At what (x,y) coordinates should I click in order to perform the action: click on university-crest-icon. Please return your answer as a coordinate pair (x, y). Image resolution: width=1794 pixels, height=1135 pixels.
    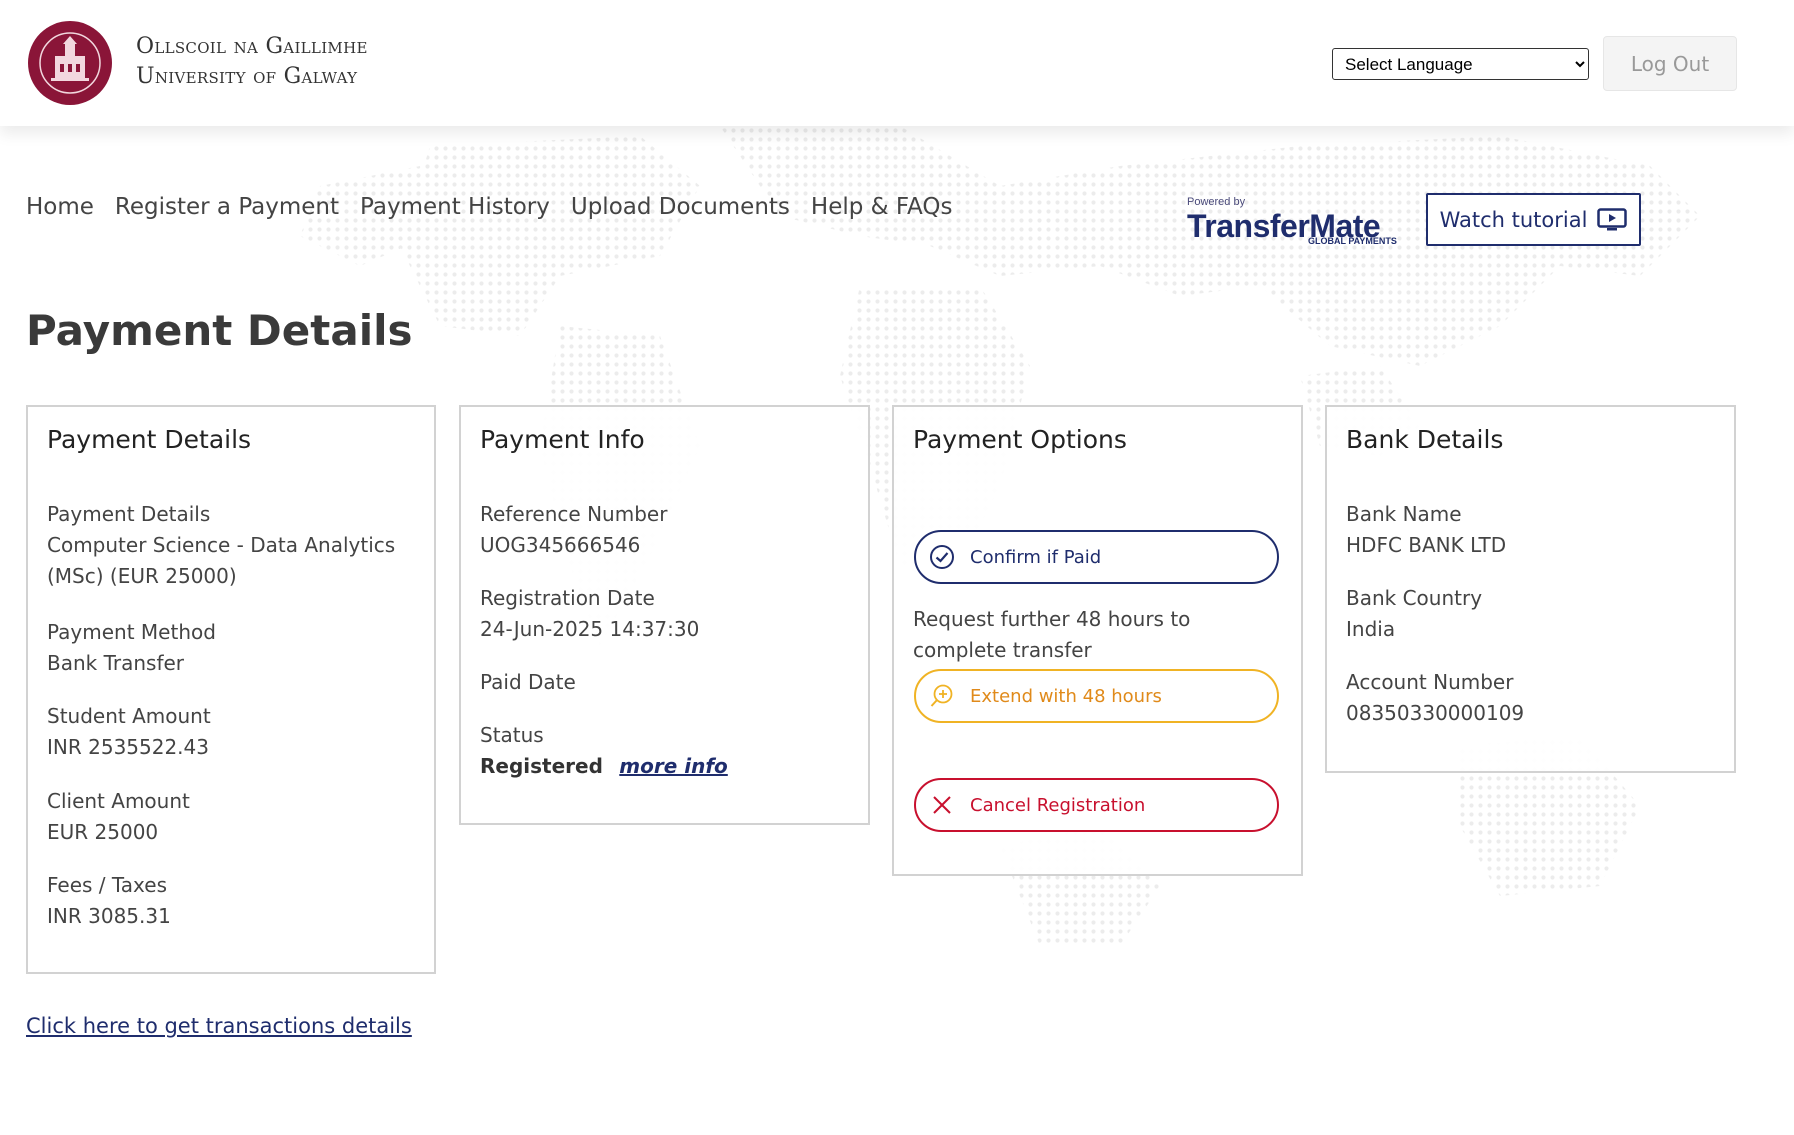
    Looking at the image, I should click on (70, 63).